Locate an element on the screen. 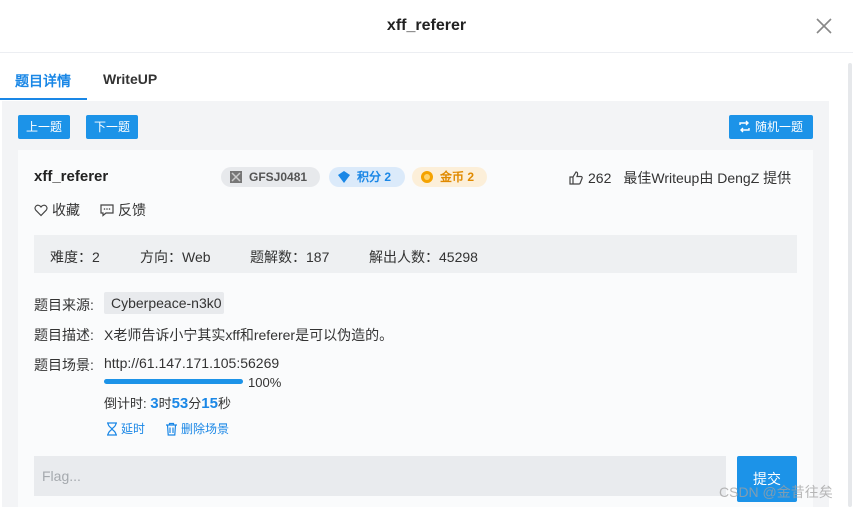  favorite-label: 收藏 is located at coordinates (66, 210).